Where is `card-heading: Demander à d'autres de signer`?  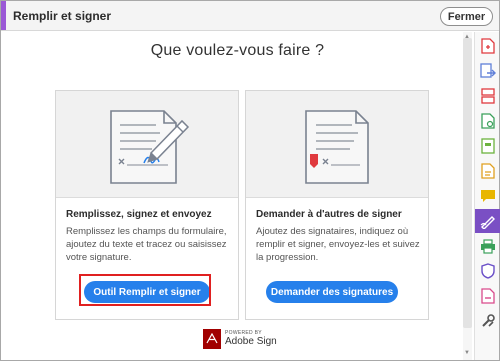
card-heading: Demander à d'autres de signer is located at coordinates (329, 214).